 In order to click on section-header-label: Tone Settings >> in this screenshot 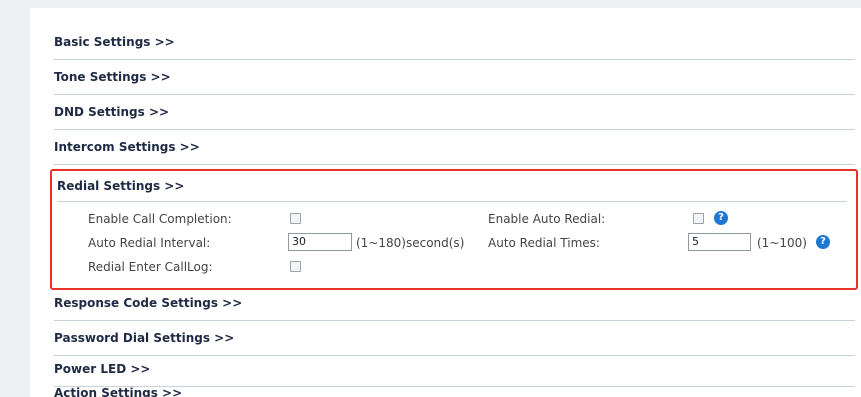, I will do `click(454, 77)`.